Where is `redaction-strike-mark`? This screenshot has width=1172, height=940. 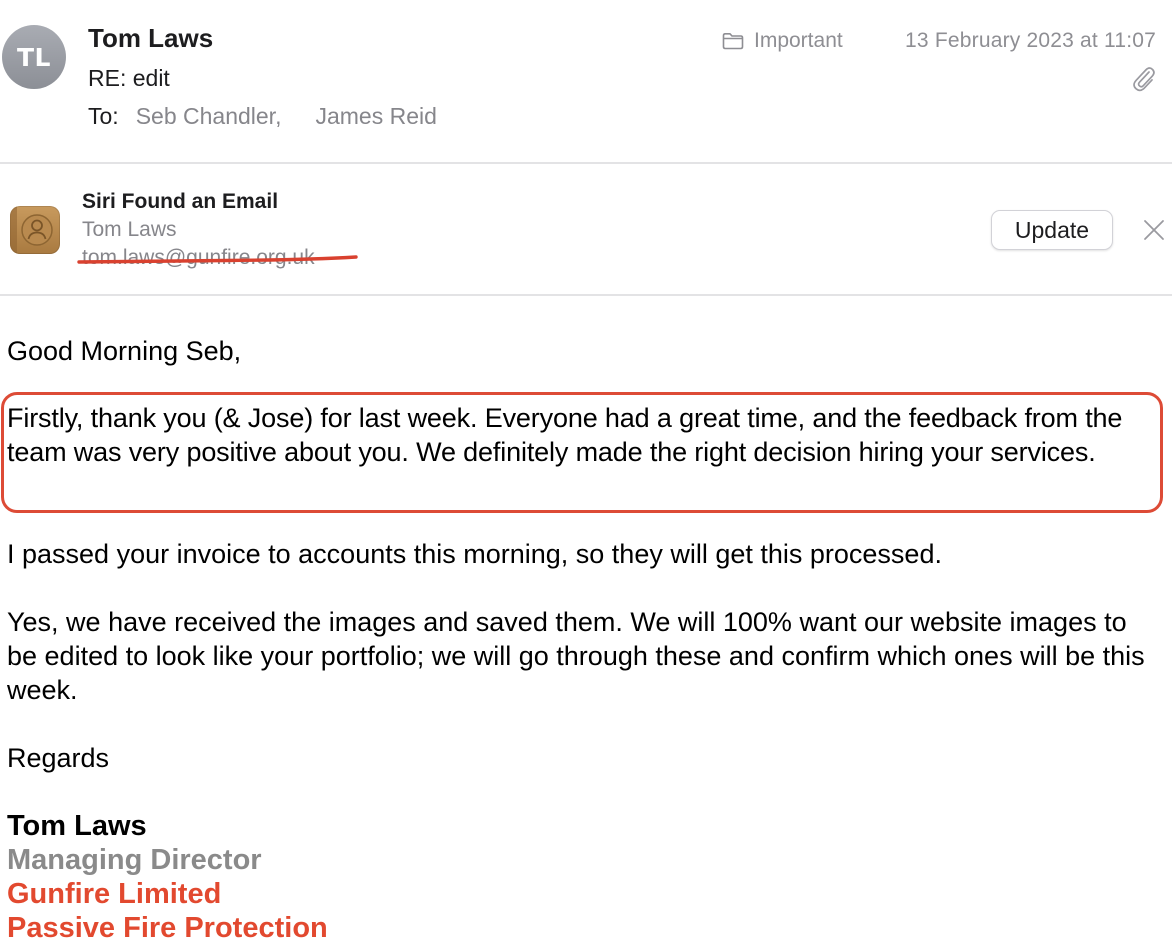
redaction-strike-mark is located at coordinates (217, 259).